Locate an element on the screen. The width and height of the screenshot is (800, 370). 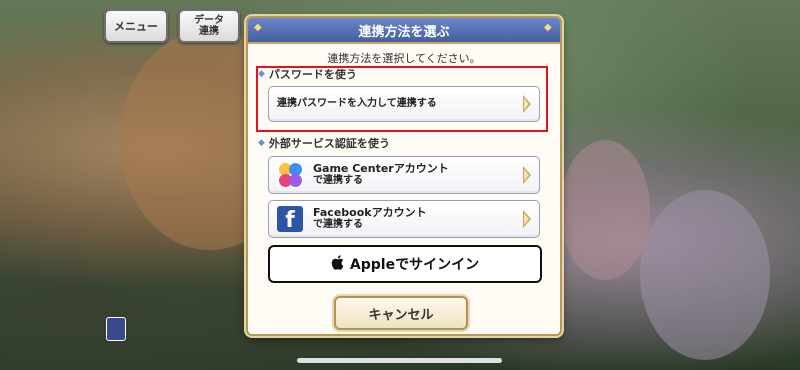
menu-button: メニュー is located at coordinates (136, 26).